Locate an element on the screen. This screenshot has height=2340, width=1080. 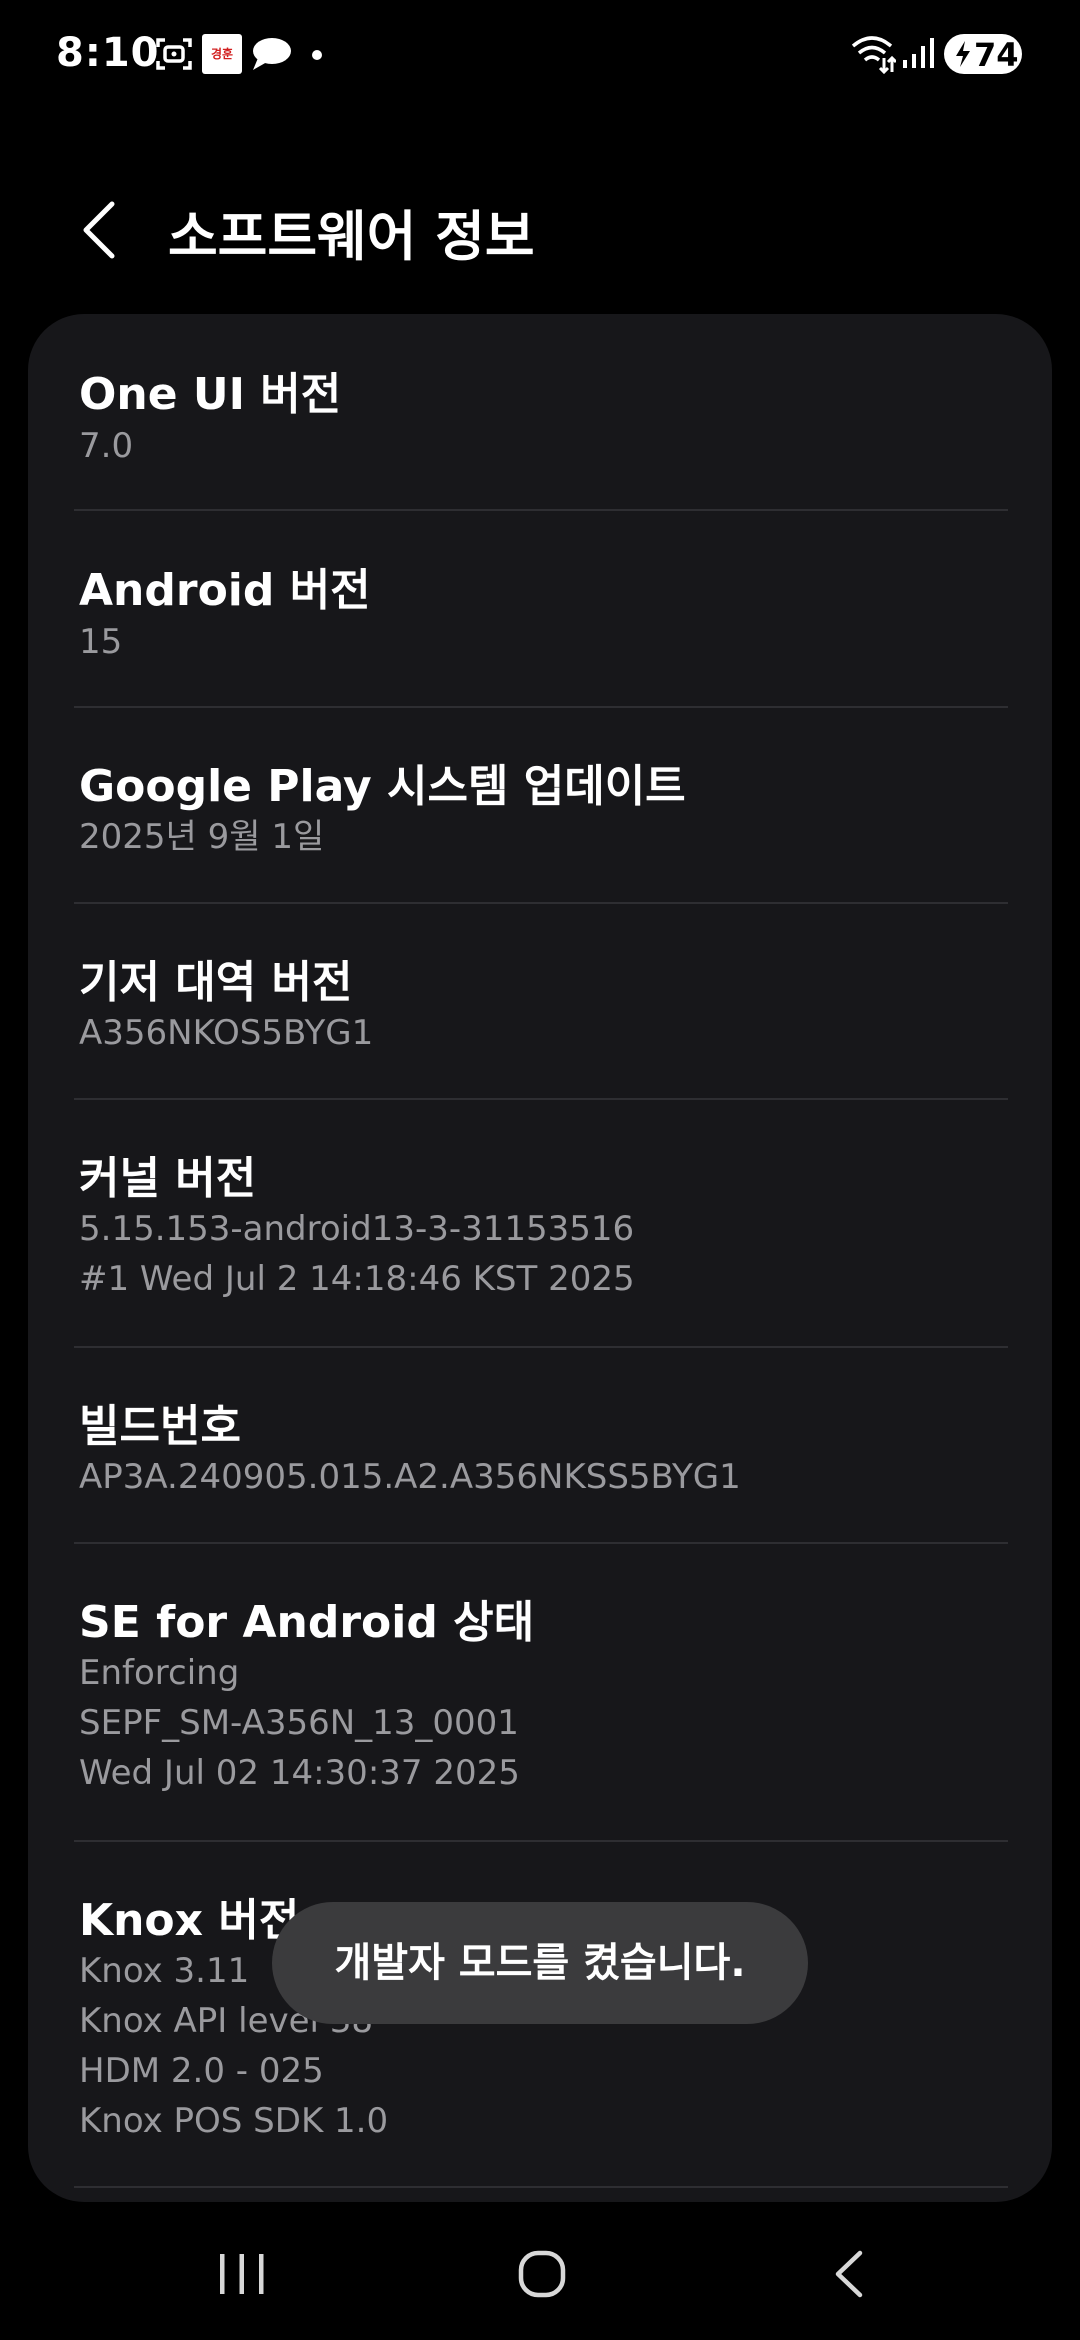
item-value: Knox 3.11 is located at coordinates (164, 1971).